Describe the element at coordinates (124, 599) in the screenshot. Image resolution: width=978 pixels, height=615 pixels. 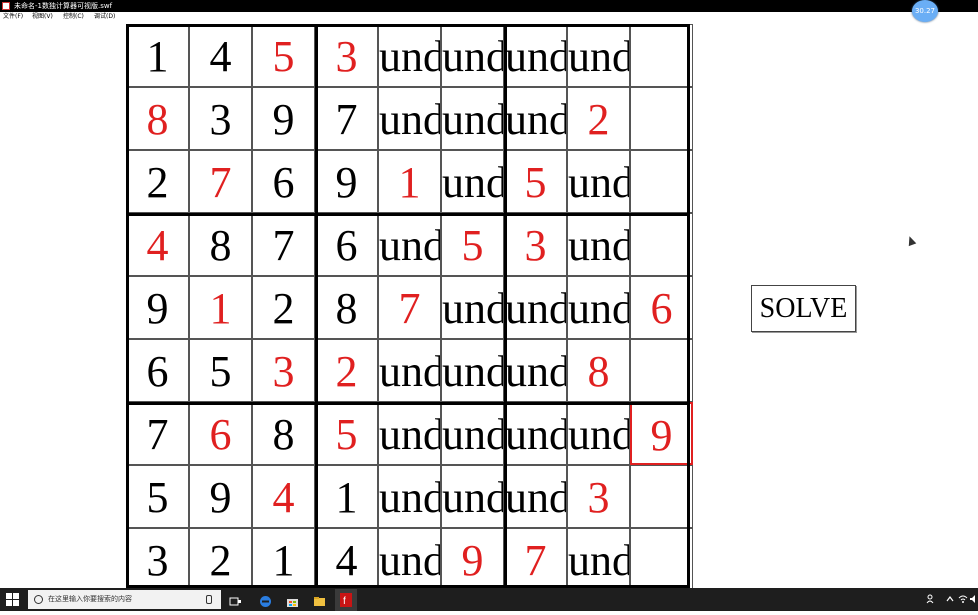
I see `taskbar-search-box: 在这里输入你要搜索的内容` at that location.